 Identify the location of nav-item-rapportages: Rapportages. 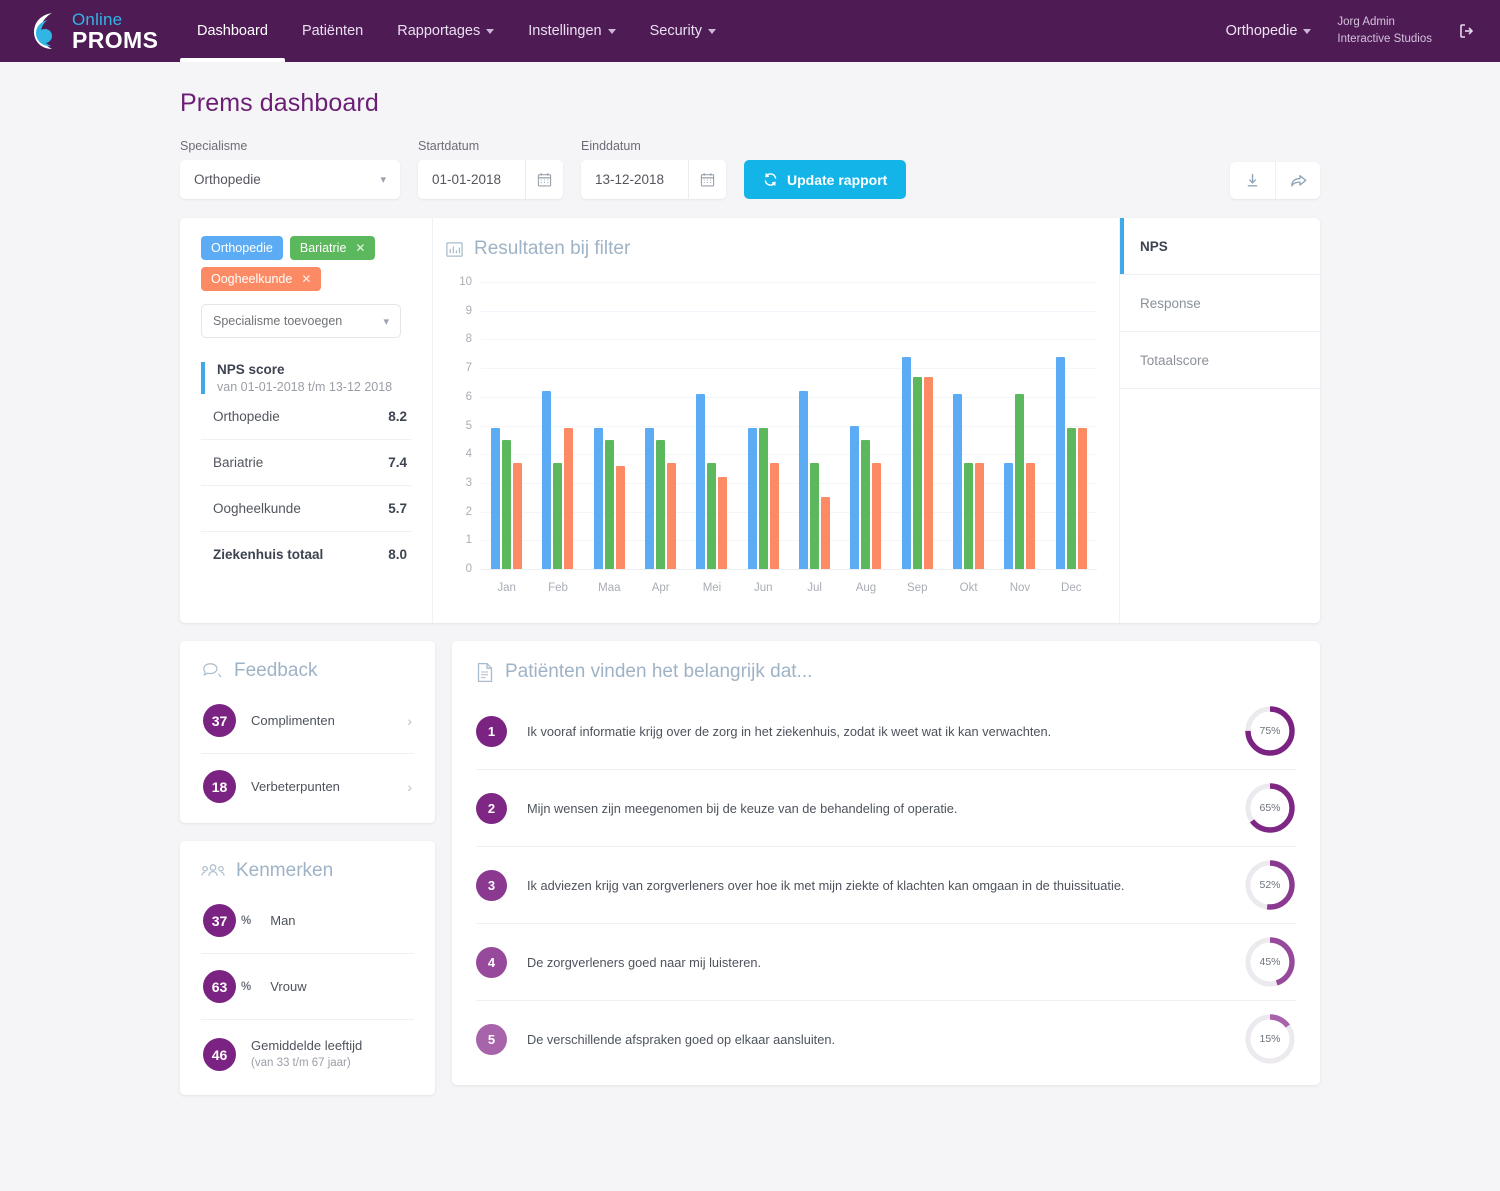
(445, 31).